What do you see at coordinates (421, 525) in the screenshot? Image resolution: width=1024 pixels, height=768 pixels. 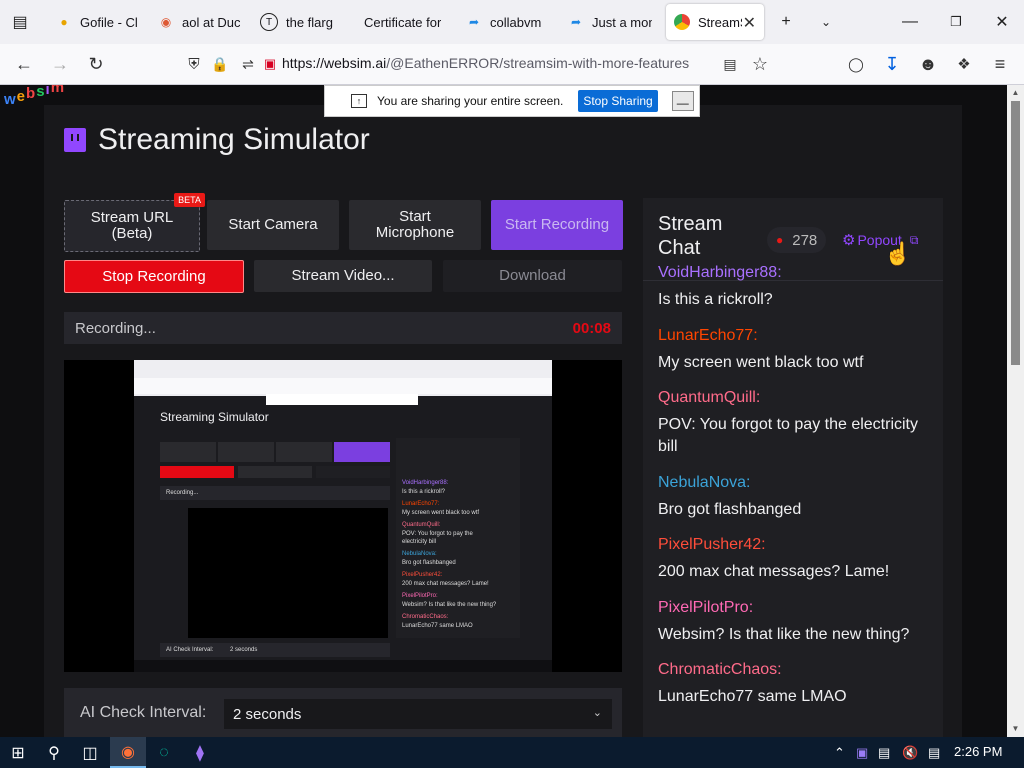 I see `preview-chat-line: QuantumQuill:` at bounding box center [421, 525].